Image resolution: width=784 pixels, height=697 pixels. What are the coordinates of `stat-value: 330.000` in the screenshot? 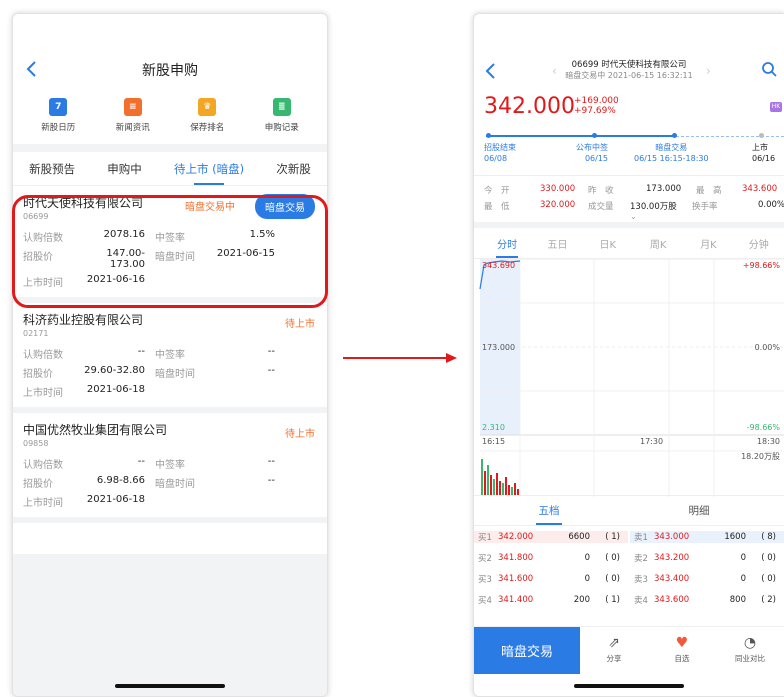 It's located at (558, 189).